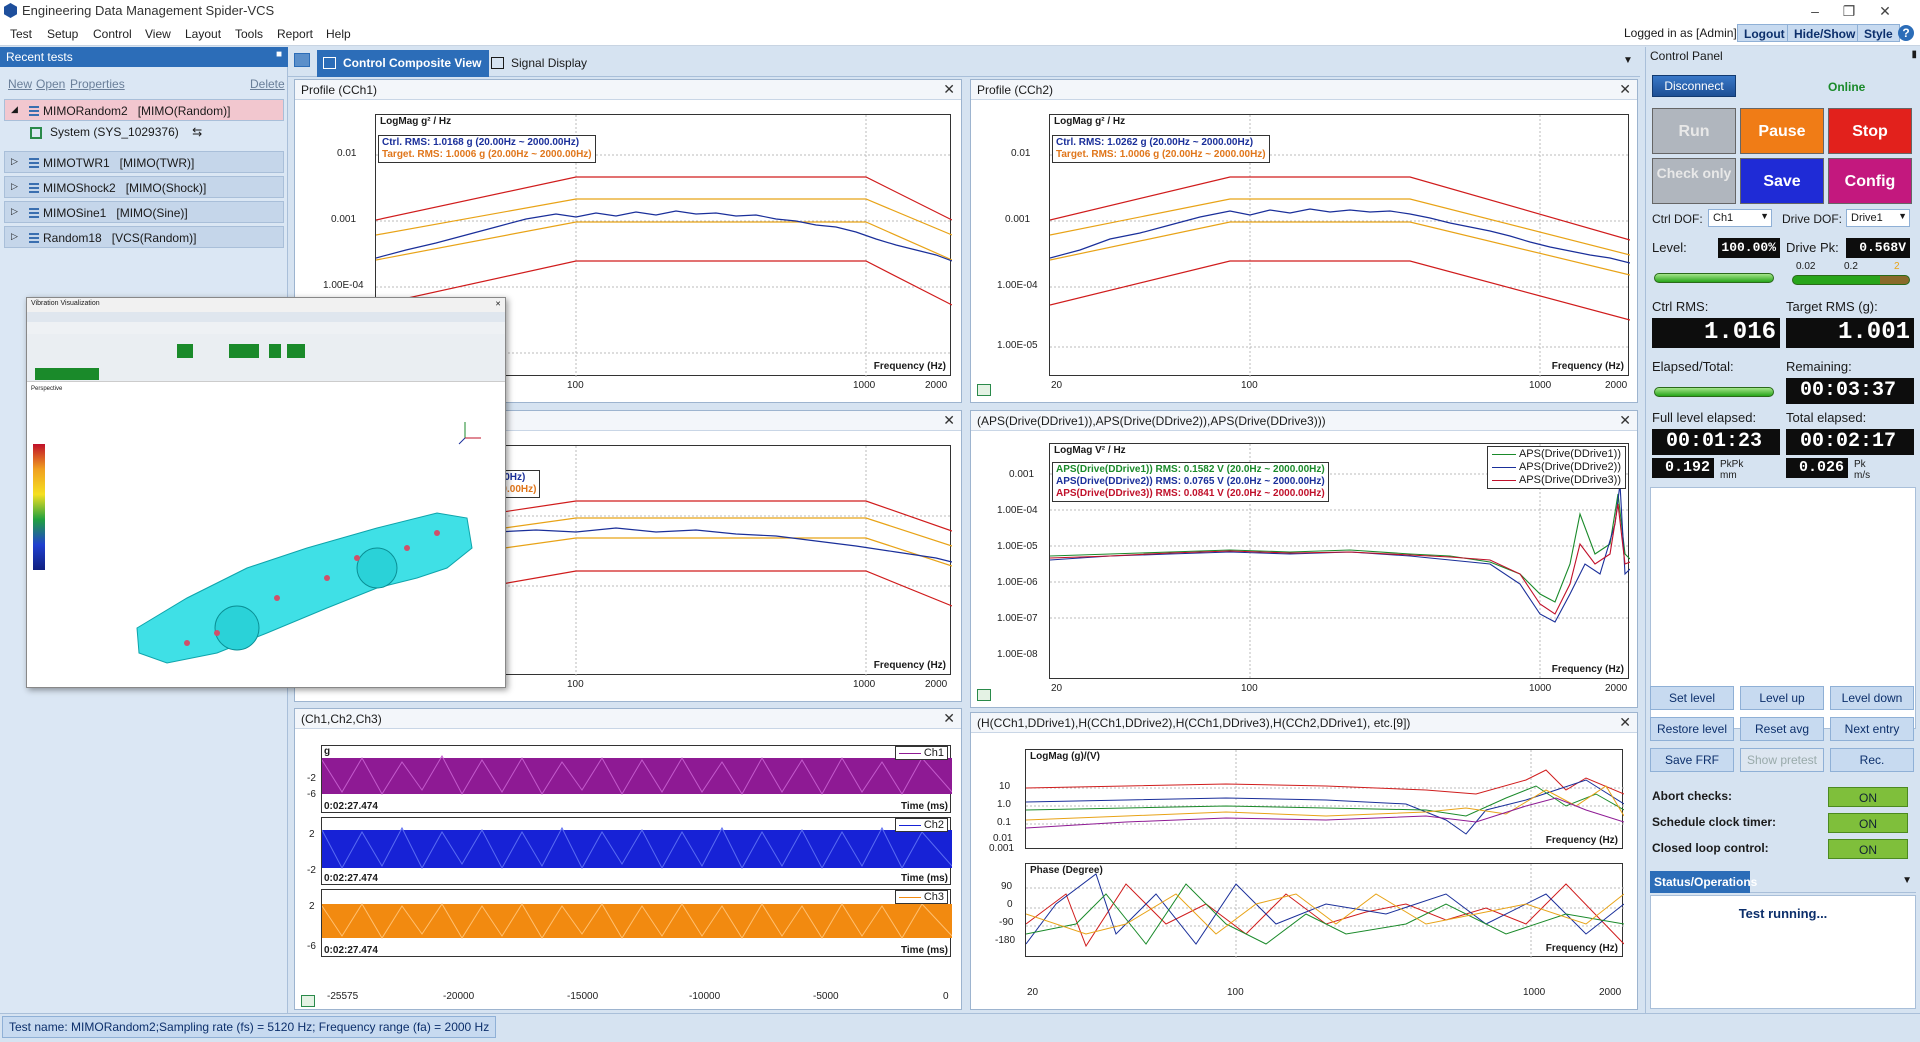 The image size is (1920, 1042). I want to click on level-down-button: Level down, so click(1872, 698).